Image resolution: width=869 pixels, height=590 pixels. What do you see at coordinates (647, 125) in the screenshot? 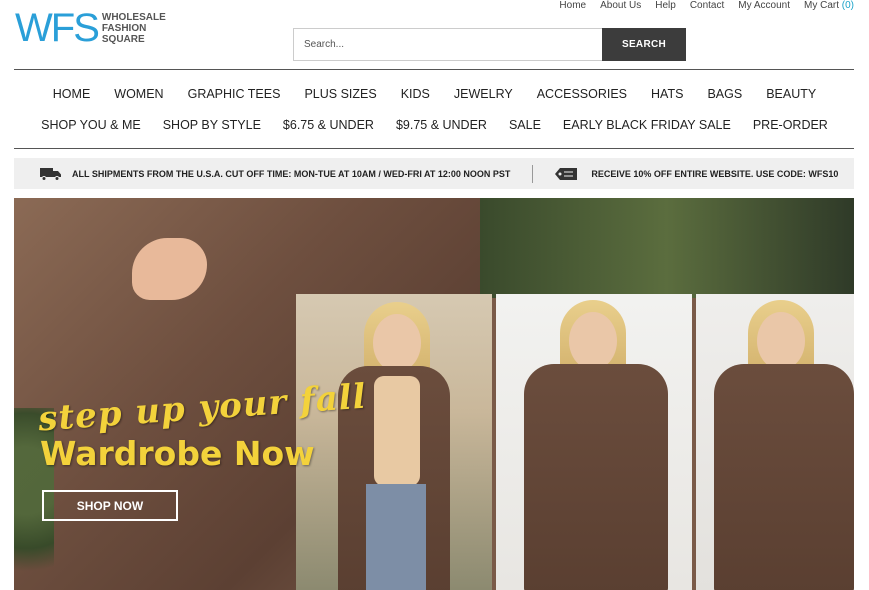
I see `nav-item-early-black-friday: EARLY BLACK FRIDAY SALE` at bounding box center [647, 125].